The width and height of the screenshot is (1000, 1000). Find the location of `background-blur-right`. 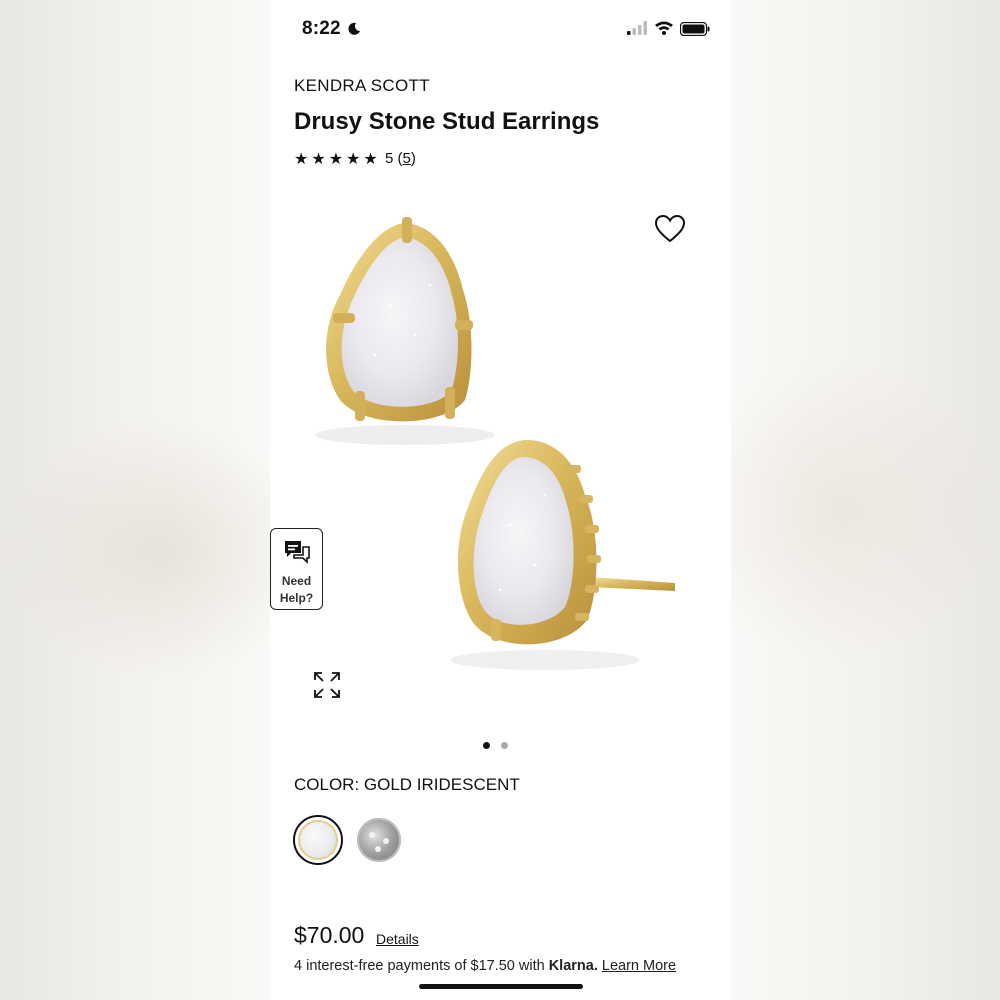

background-blur-right is located at coordinates (865, 510).